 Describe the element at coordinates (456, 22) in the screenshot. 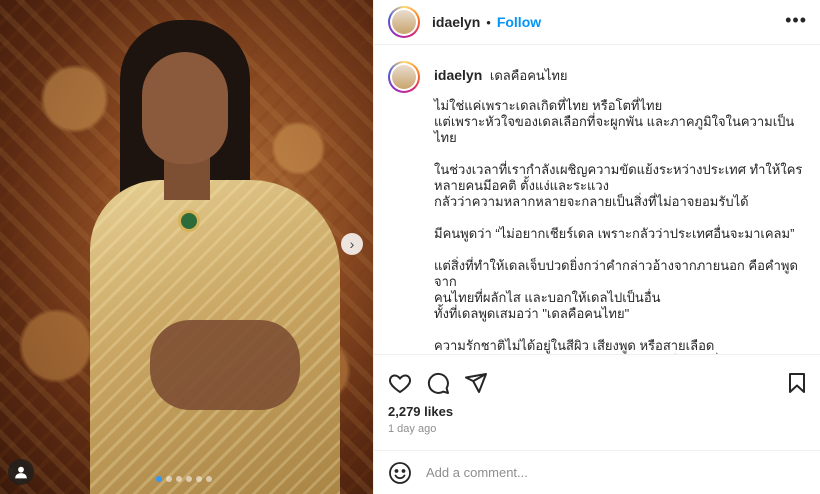

I see `username-link: idaelyn` at that location.